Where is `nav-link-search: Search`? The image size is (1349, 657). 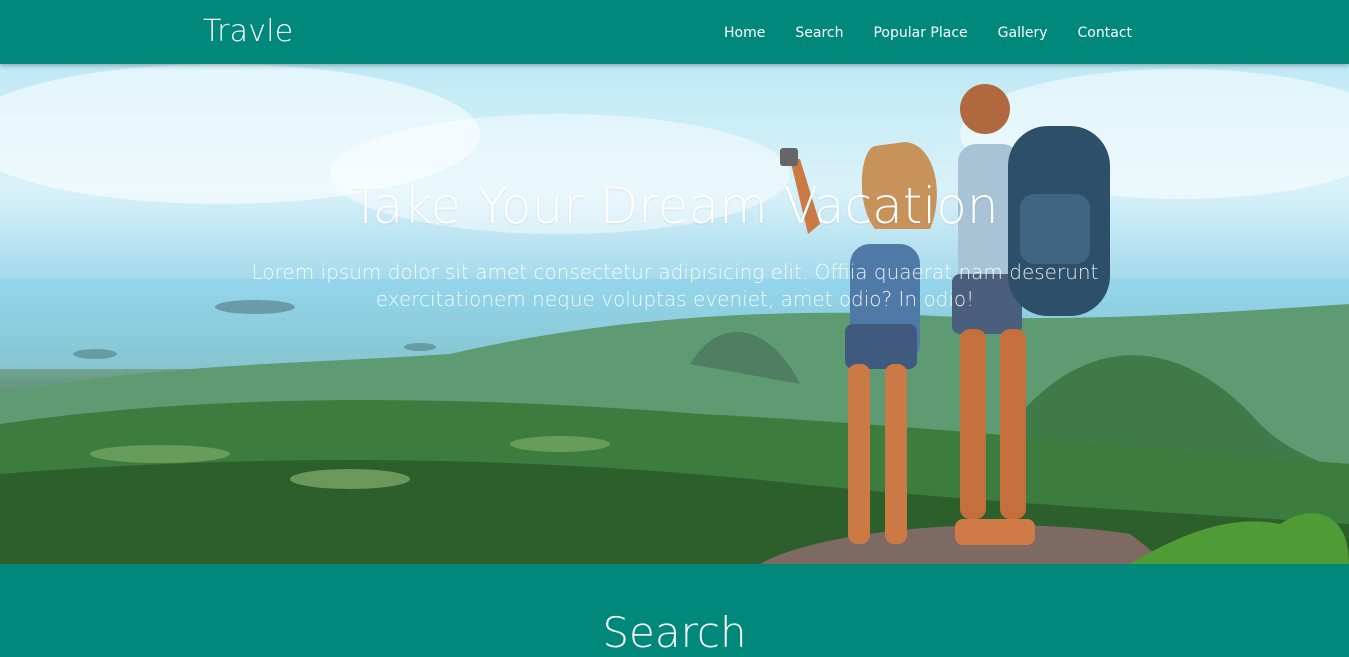 nav-link-search: Search is located at coordinates (819, 33).